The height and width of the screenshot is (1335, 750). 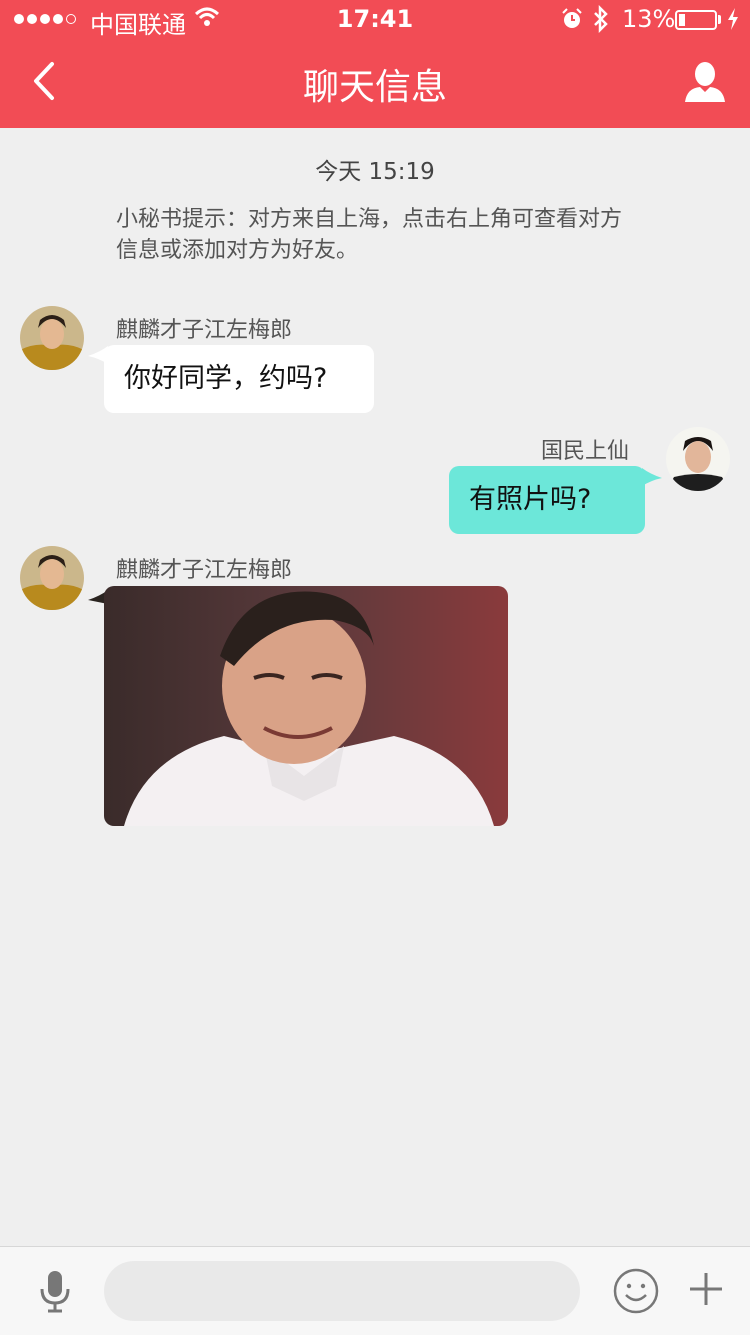 I want to click on bluetooth-icon, so click(x=601, y=19).